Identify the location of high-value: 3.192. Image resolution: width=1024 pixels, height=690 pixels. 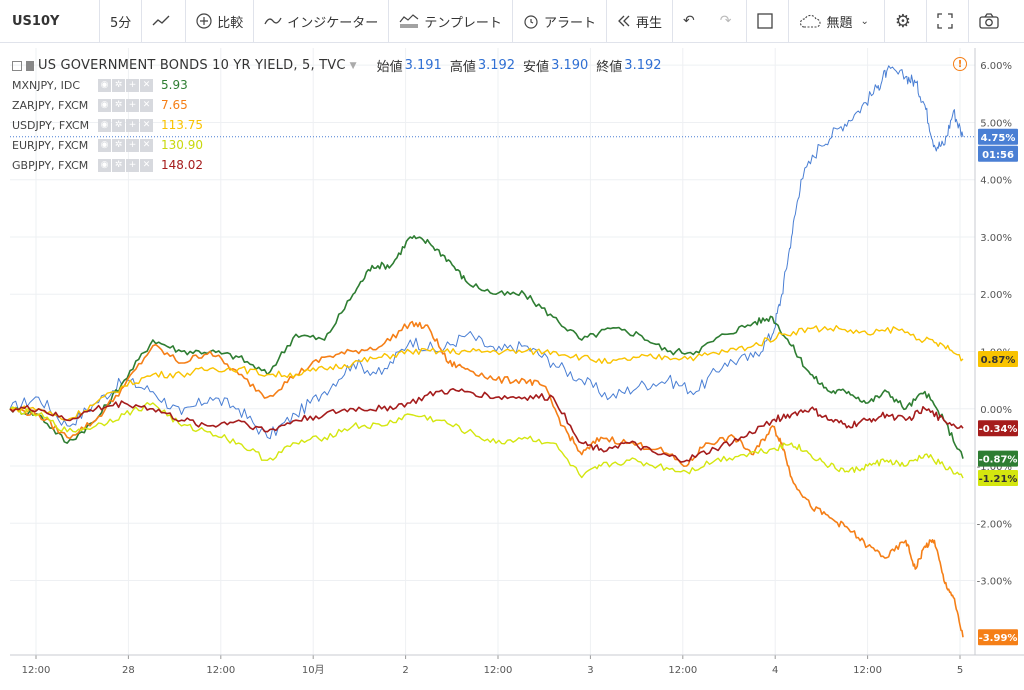
(496, 65).